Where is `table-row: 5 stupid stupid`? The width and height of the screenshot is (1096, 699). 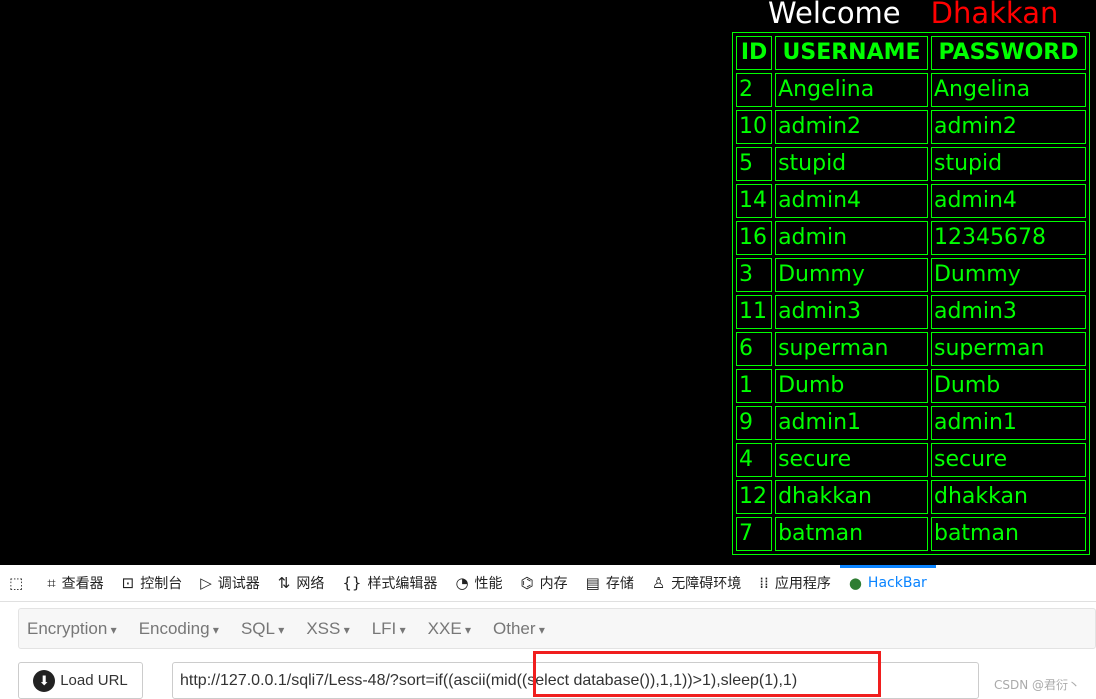
table-row: 5 stupid stupid is located at coordinates (911, 164).